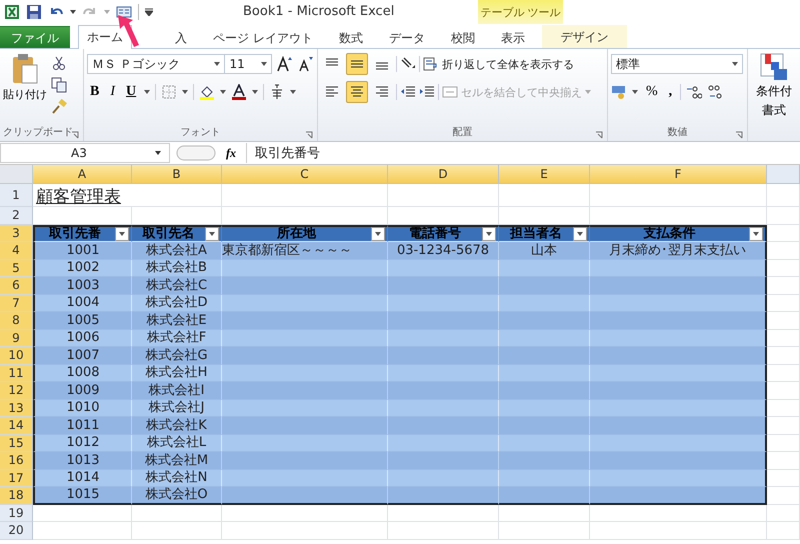 Image resolution: width=800 pixels, height=544 pixels. I want to click on decrease-decimal-icon, so click(715, 92).